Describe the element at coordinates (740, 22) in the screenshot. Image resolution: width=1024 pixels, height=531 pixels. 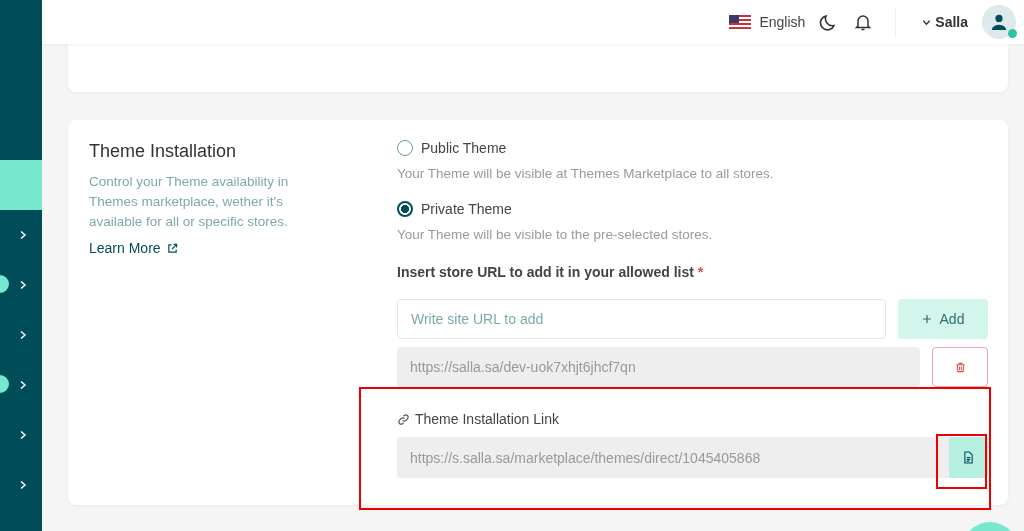
I see `us-flag-icon` at that location.